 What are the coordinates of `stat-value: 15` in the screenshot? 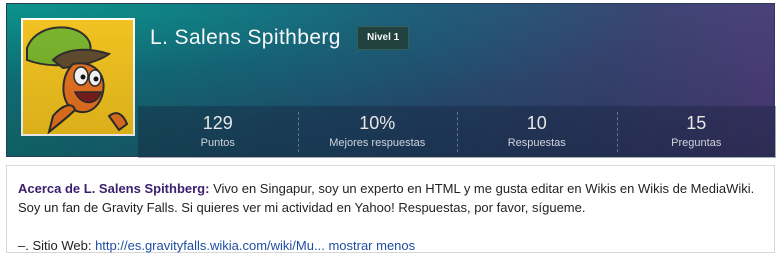 It's located at (696, 123).